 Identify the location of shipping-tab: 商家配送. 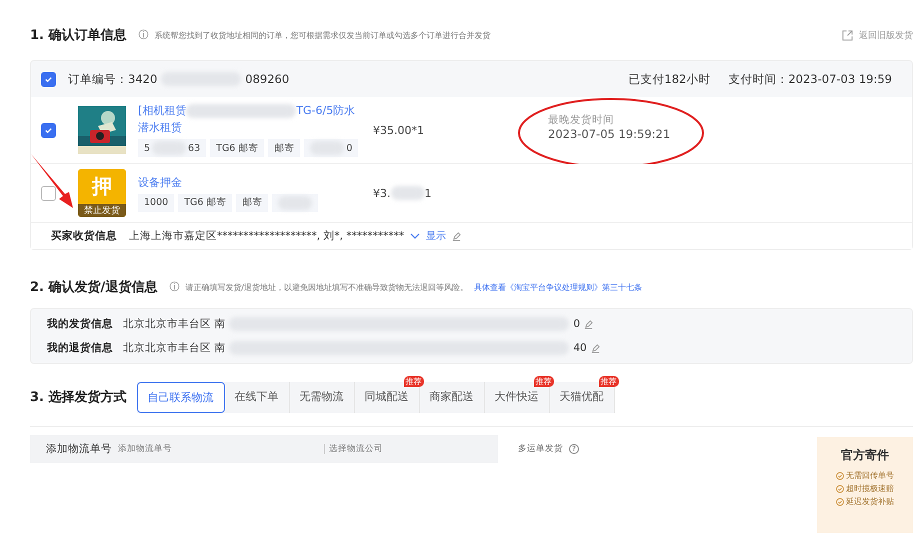
(452, 397).